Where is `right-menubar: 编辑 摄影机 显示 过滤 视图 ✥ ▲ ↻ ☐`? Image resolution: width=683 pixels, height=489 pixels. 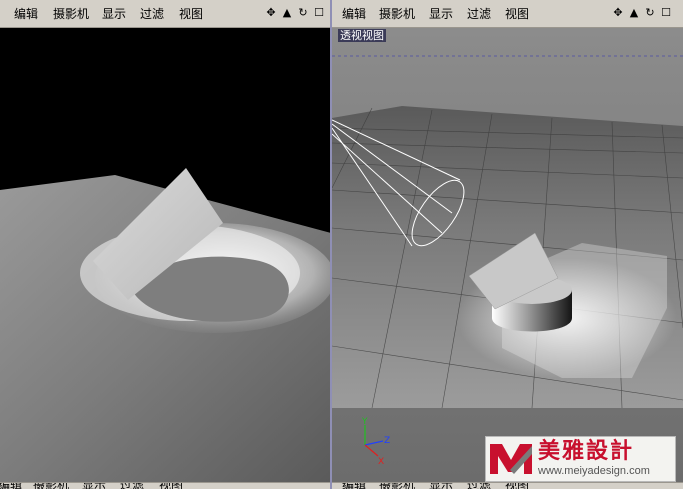
right-menubar: 编辑 摄影机 显示 过滤 视图 ✥ ▲ ↻ ☐ is located at coordinates (507, 14).